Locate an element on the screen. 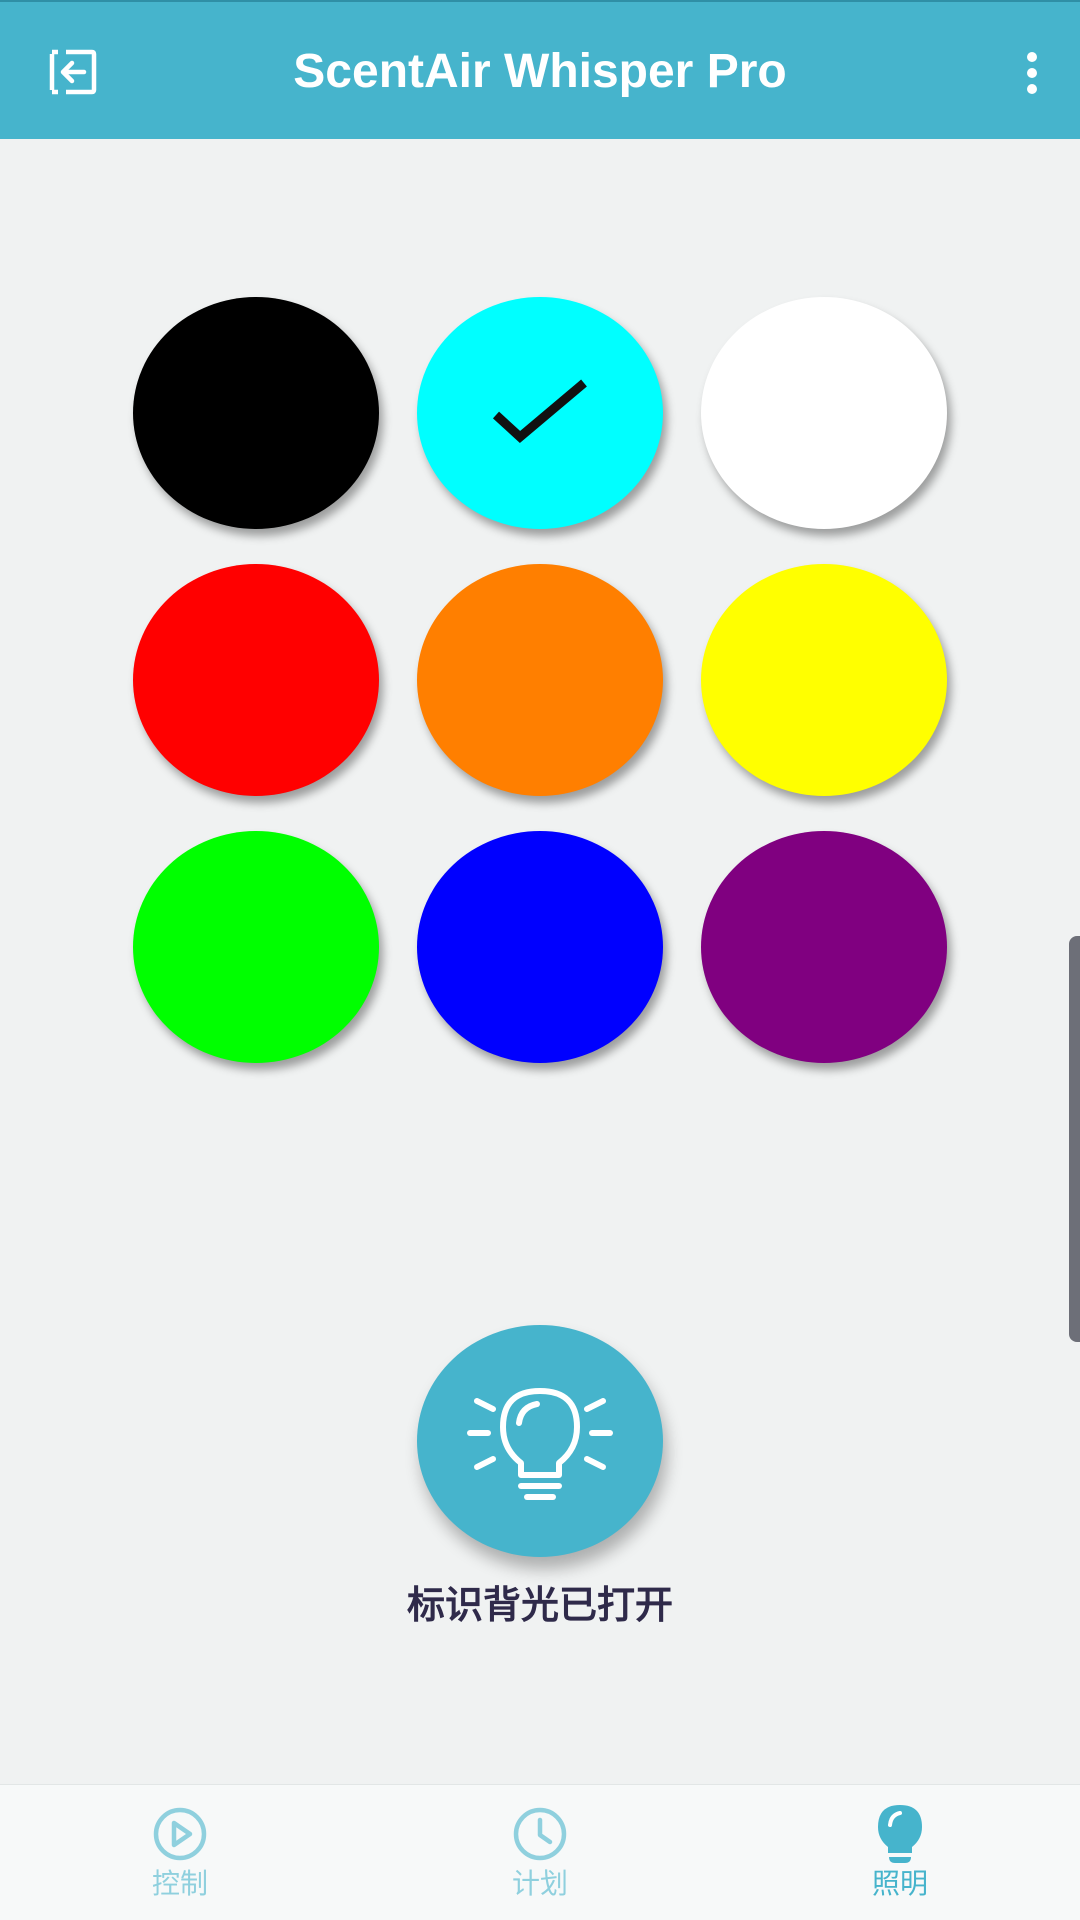 This screenshot has width=1080, height=1920. color-swatch-red is located at coordinates (256, 680).